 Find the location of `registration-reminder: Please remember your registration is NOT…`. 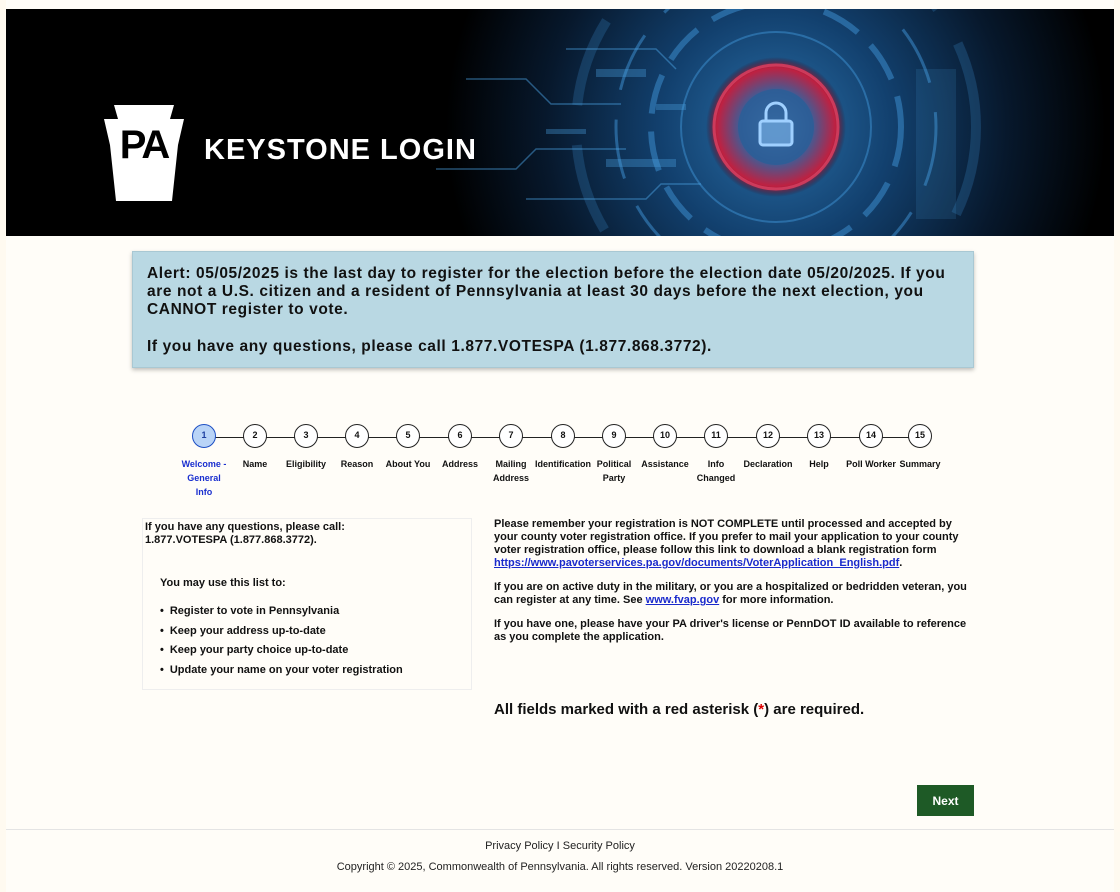

registration-reminder: Please remember your registration is NOT… is located at coordinates (726, 543).